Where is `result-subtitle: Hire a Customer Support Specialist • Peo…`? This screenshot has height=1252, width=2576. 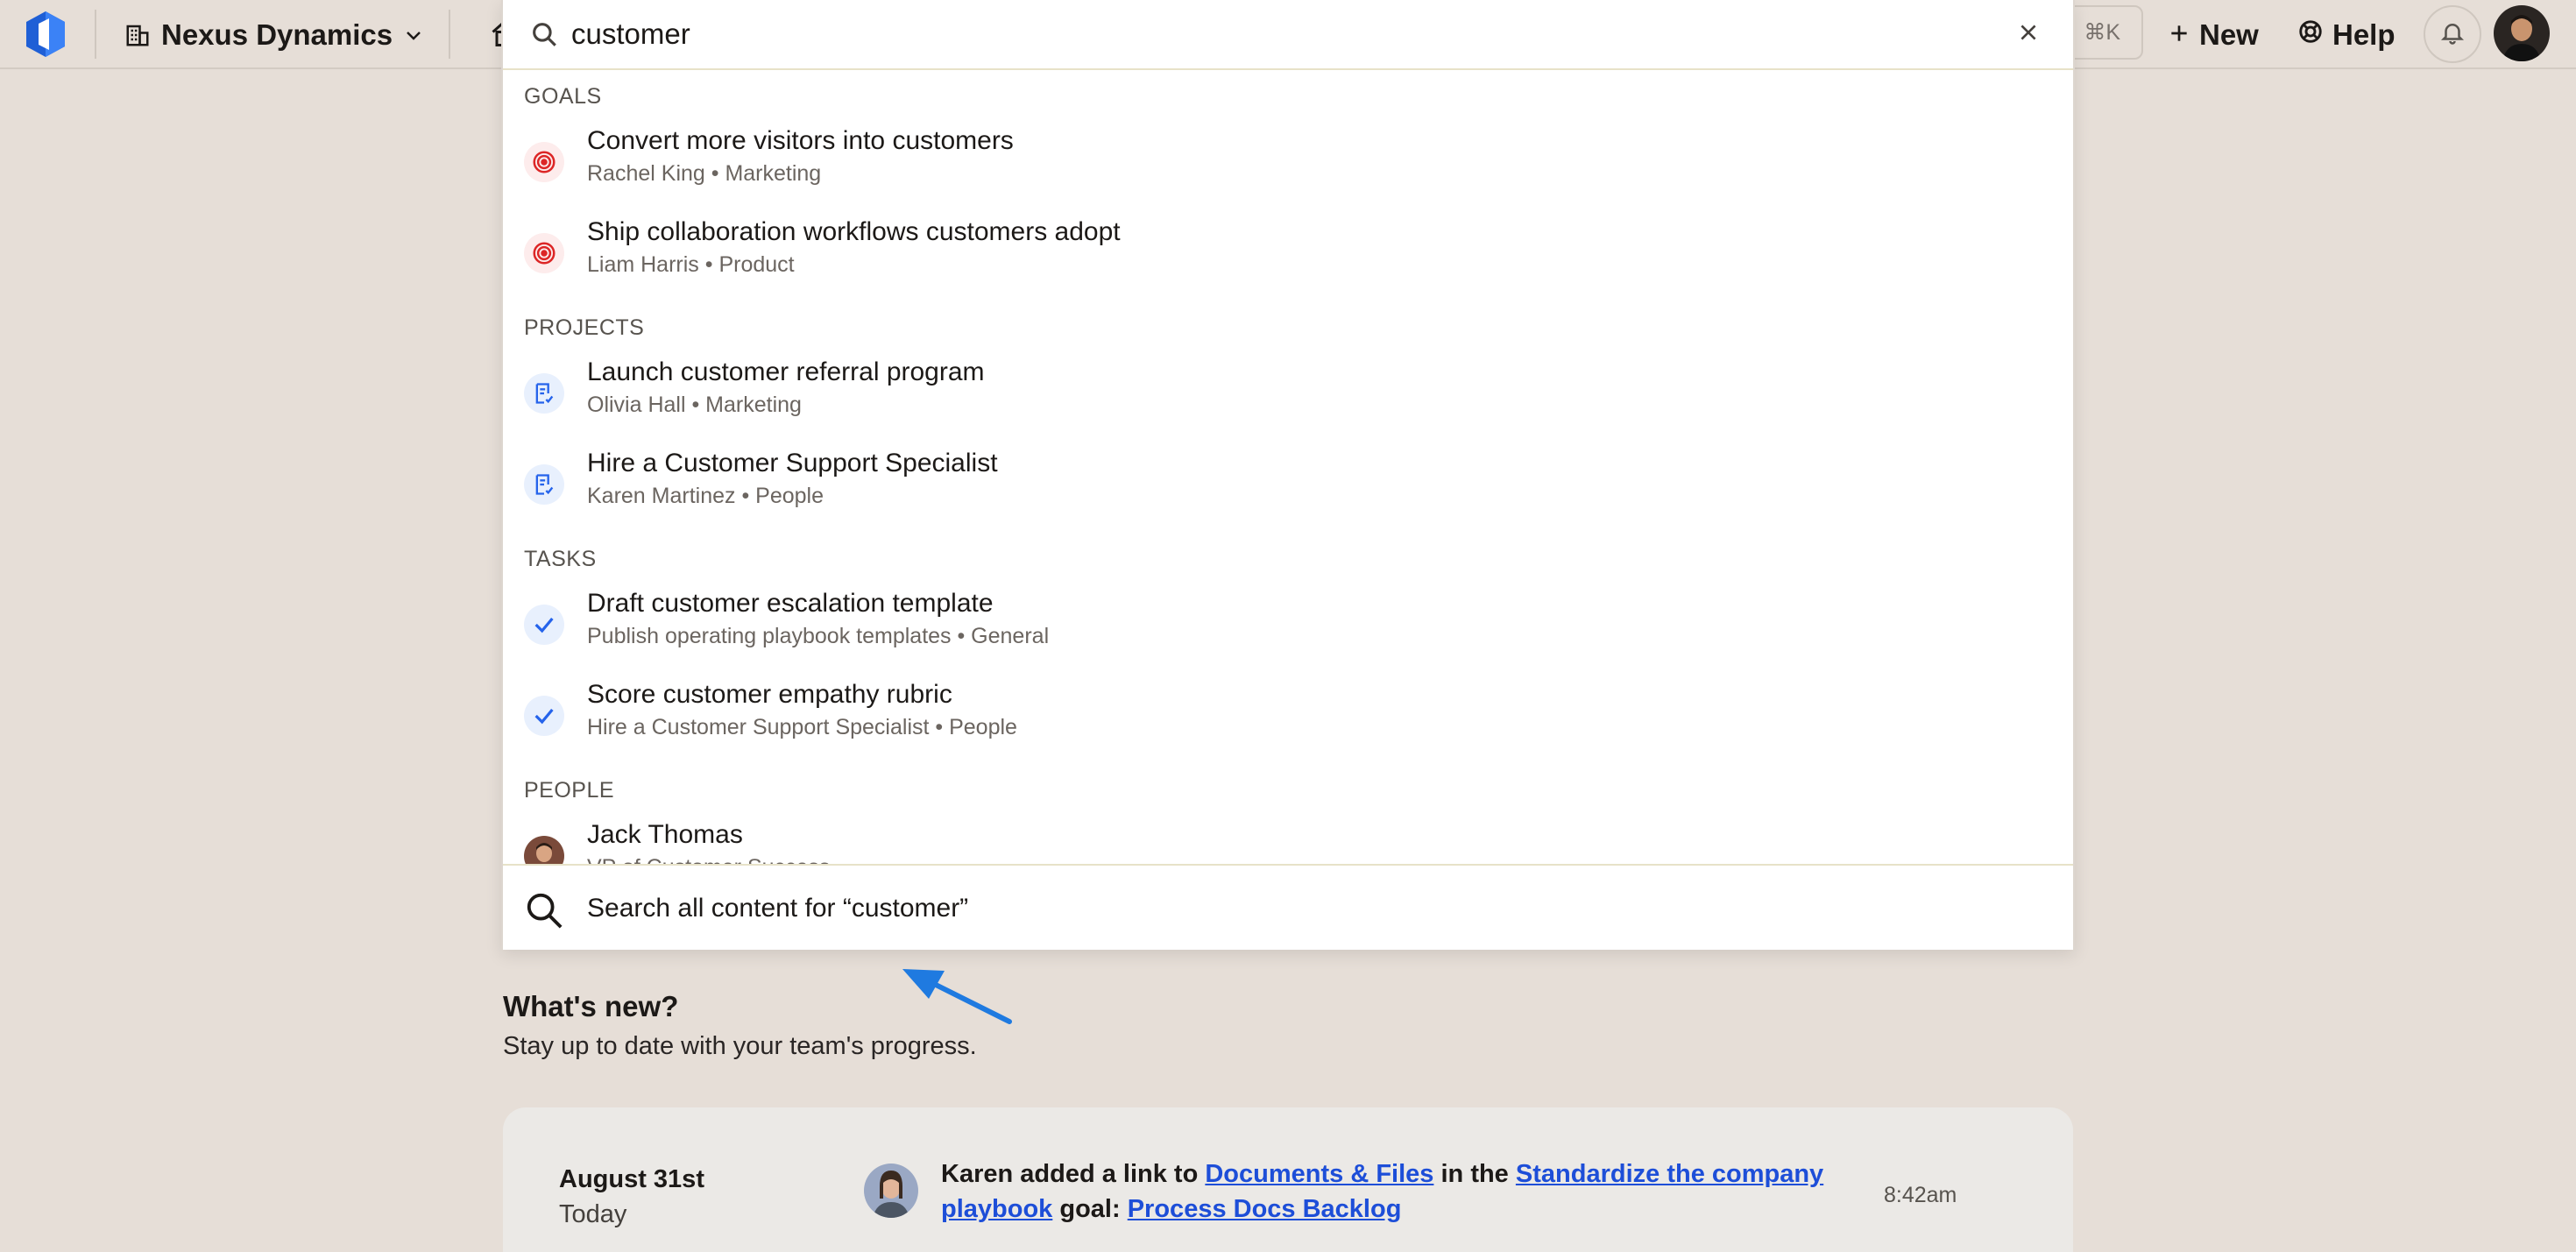 result-subtitle: Hire a Customer Support Specialist • Peo… is located at coordinates (802, 727).